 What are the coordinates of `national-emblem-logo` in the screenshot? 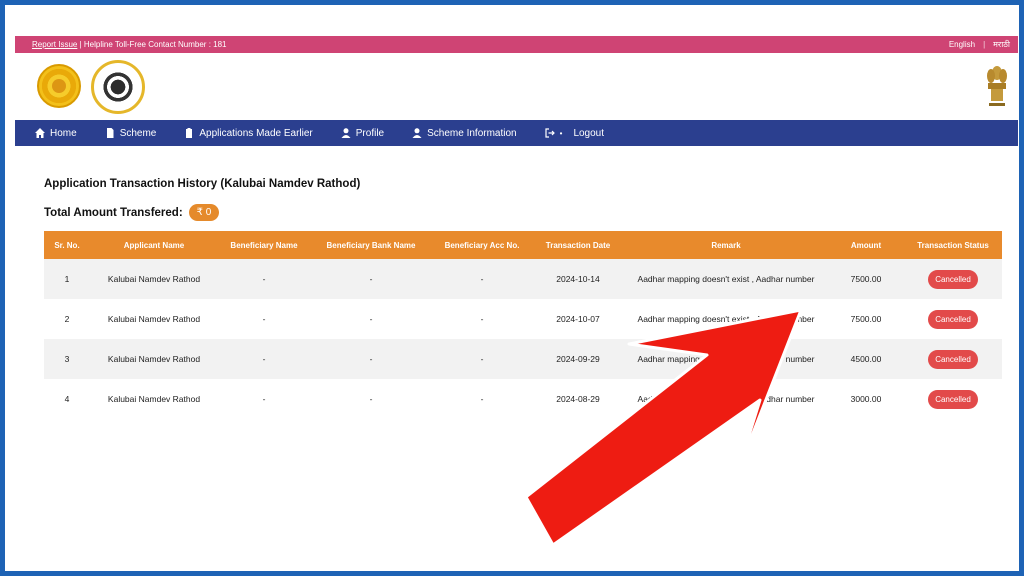 It's located at (997, 86).